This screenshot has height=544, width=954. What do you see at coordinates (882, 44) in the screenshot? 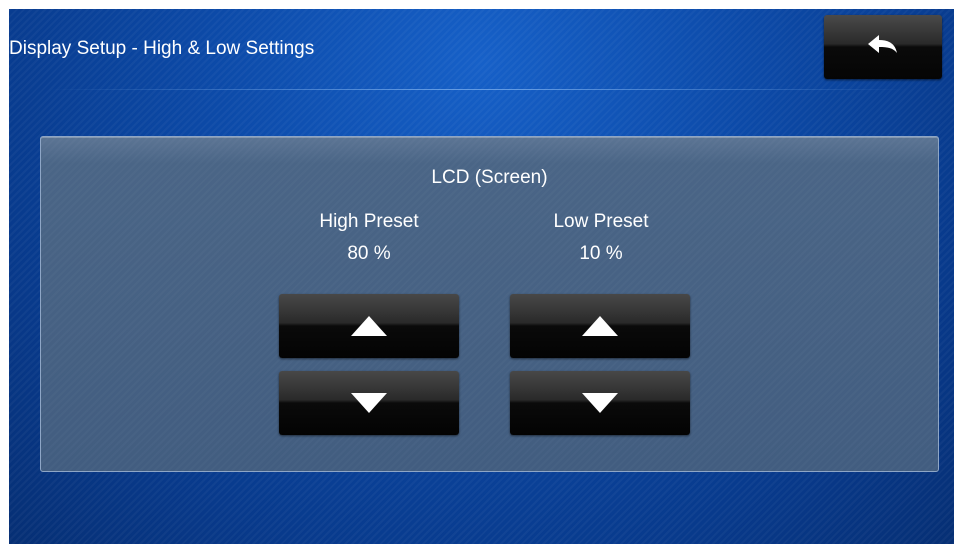
I see `back-arrow-icon` at bounding box center [882, 44].